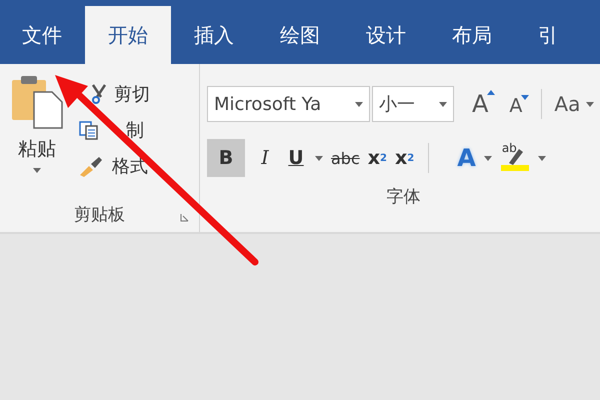  I want to click on ribbon-tab: 插入, so click(214, 35).